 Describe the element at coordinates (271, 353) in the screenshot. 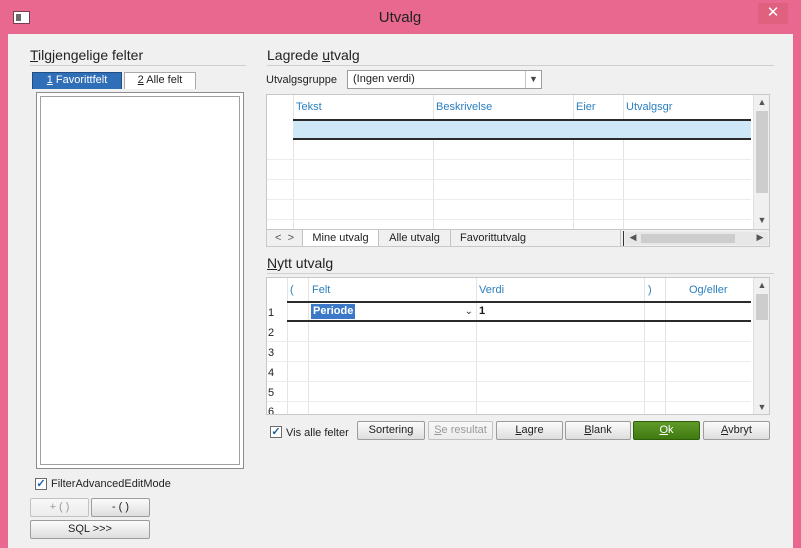

I see `row-number: 3` at that location.